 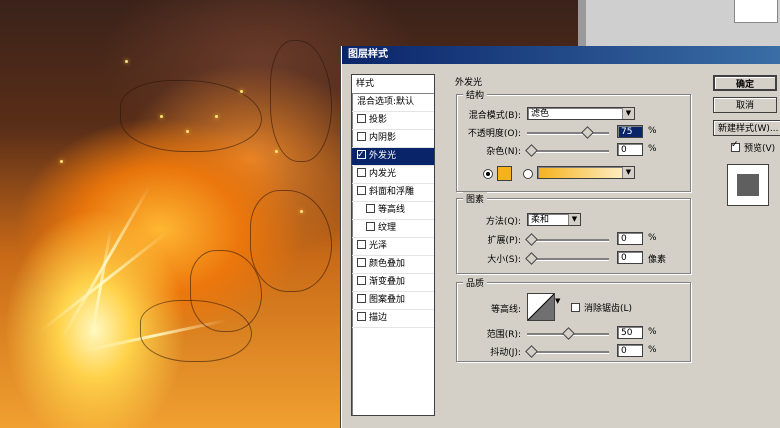 I want to click on quality-group: 品质 等高线: ▼ 消除锯齿(L) 范围(R): 50 % 抖动(J): 0 %, so click(x=573, y=319).